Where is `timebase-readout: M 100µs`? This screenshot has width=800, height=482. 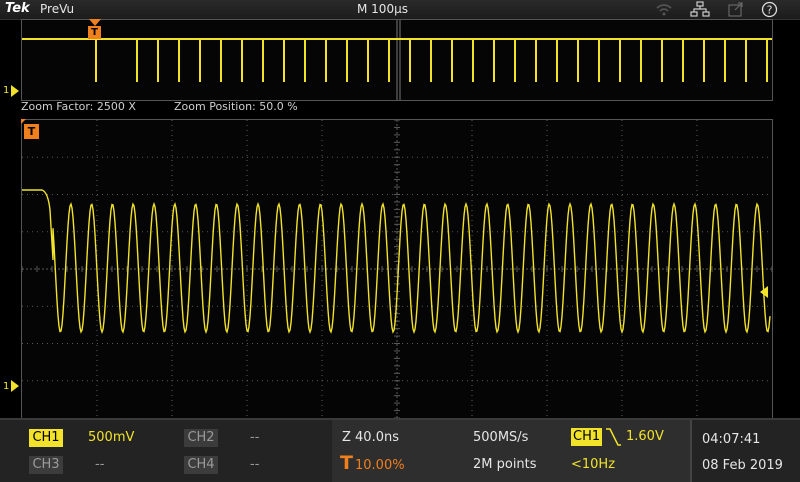 timebase-readout: M 100µs is located at coordinates (382, 9).